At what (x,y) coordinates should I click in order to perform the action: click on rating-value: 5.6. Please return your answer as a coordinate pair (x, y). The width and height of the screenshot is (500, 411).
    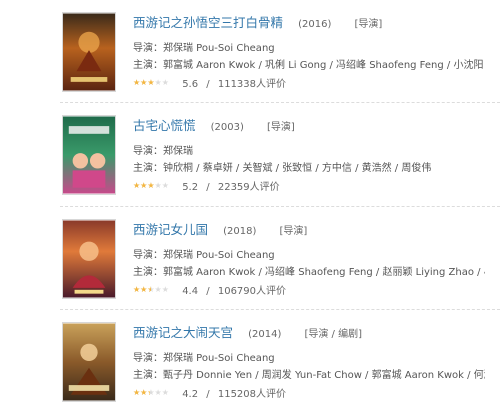
    Looking at the image, I should click on (190, 84).